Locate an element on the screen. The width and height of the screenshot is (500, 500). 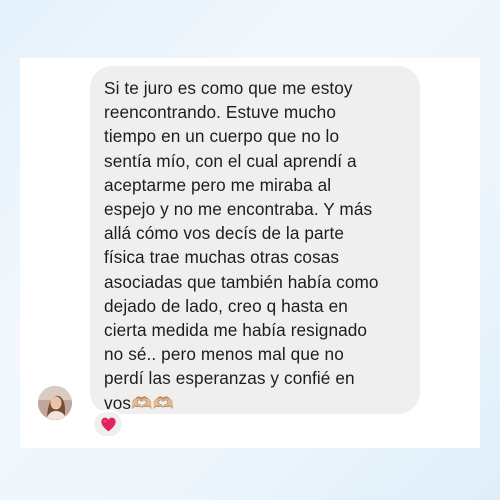
avatar-photo-icon is located at coordinates (55, 403).